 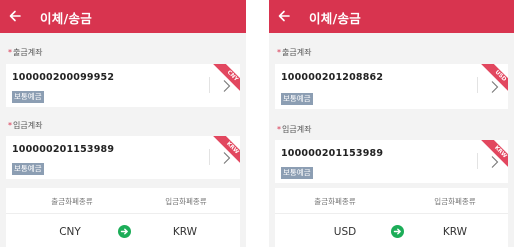 I want to click on currency-exchange-panel: 출금화폐종류 입금화폐종류 CNY KRW, so click(x=123, y=217).